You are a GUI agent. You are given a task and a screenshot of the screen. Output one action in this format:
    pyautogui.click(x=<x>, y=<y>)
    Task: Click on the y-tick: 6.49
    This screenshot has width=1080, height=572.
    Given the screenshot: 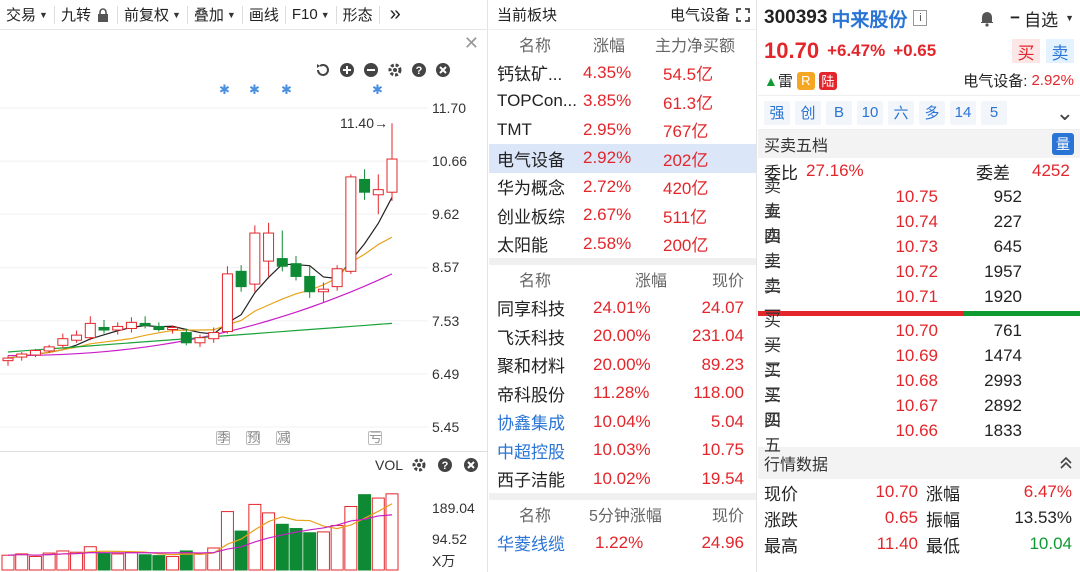 What is the action you would take?
    pyautogui.click(x=446, y=374)
    